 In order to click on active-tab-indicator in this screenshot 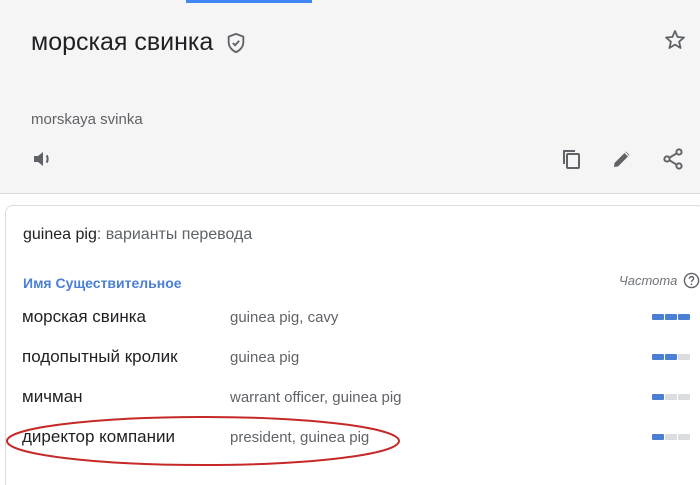, I will do `click(249, 1)`.